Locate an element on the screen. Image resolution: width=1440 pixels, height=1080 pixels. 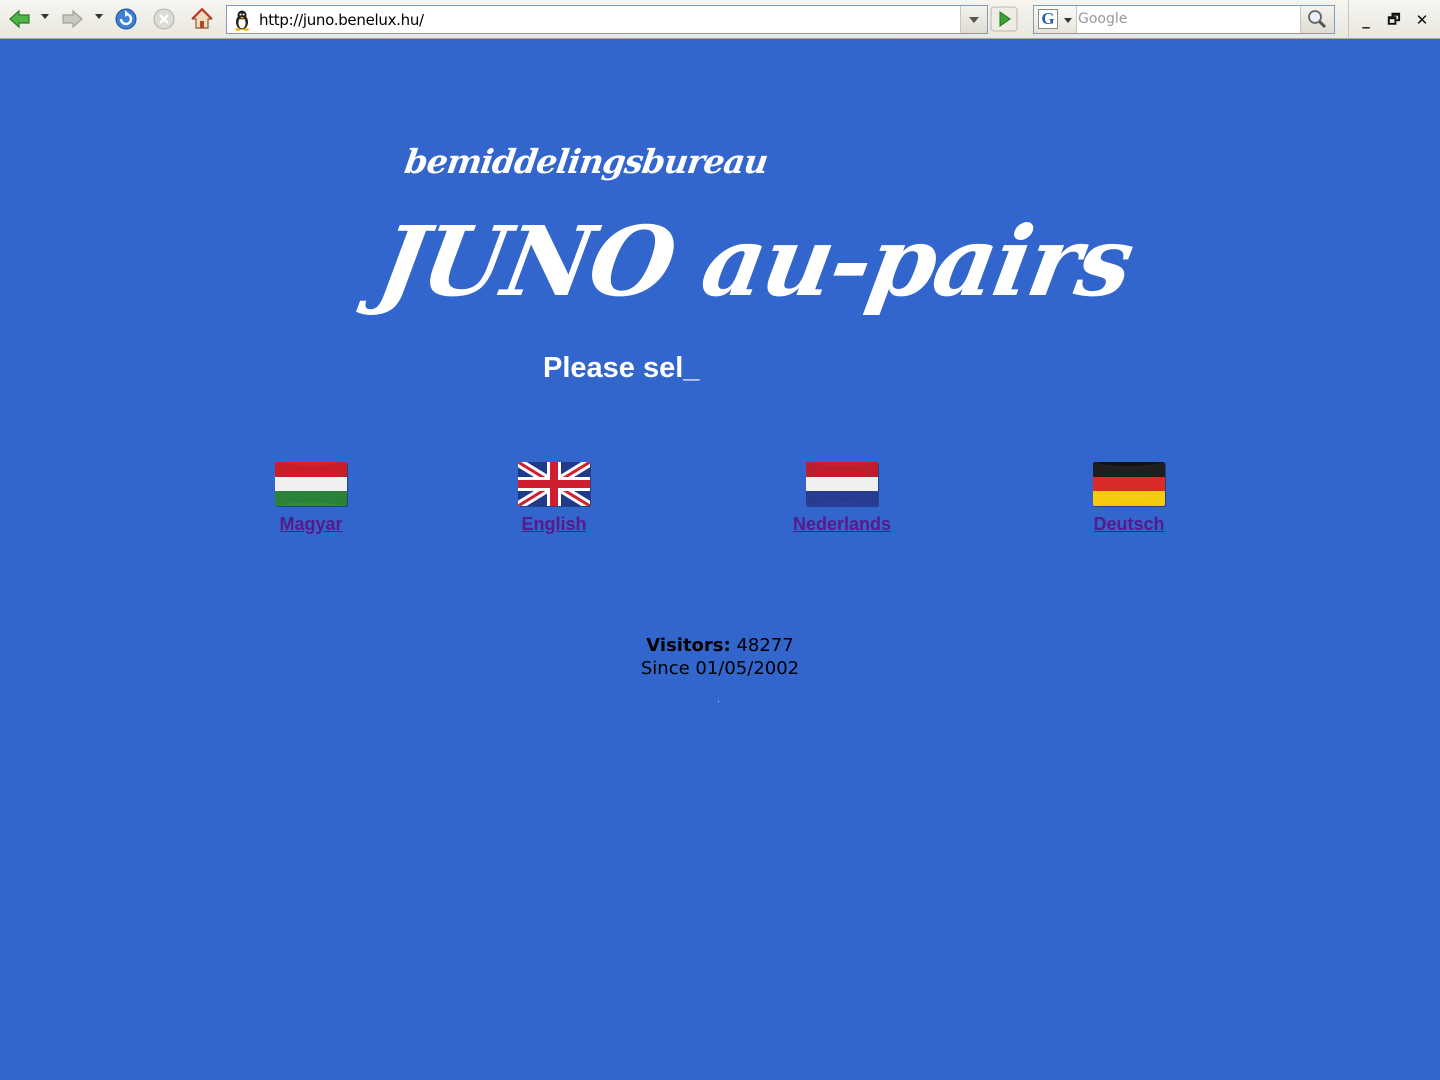
reload-icon is located at coordinates (126, 19).